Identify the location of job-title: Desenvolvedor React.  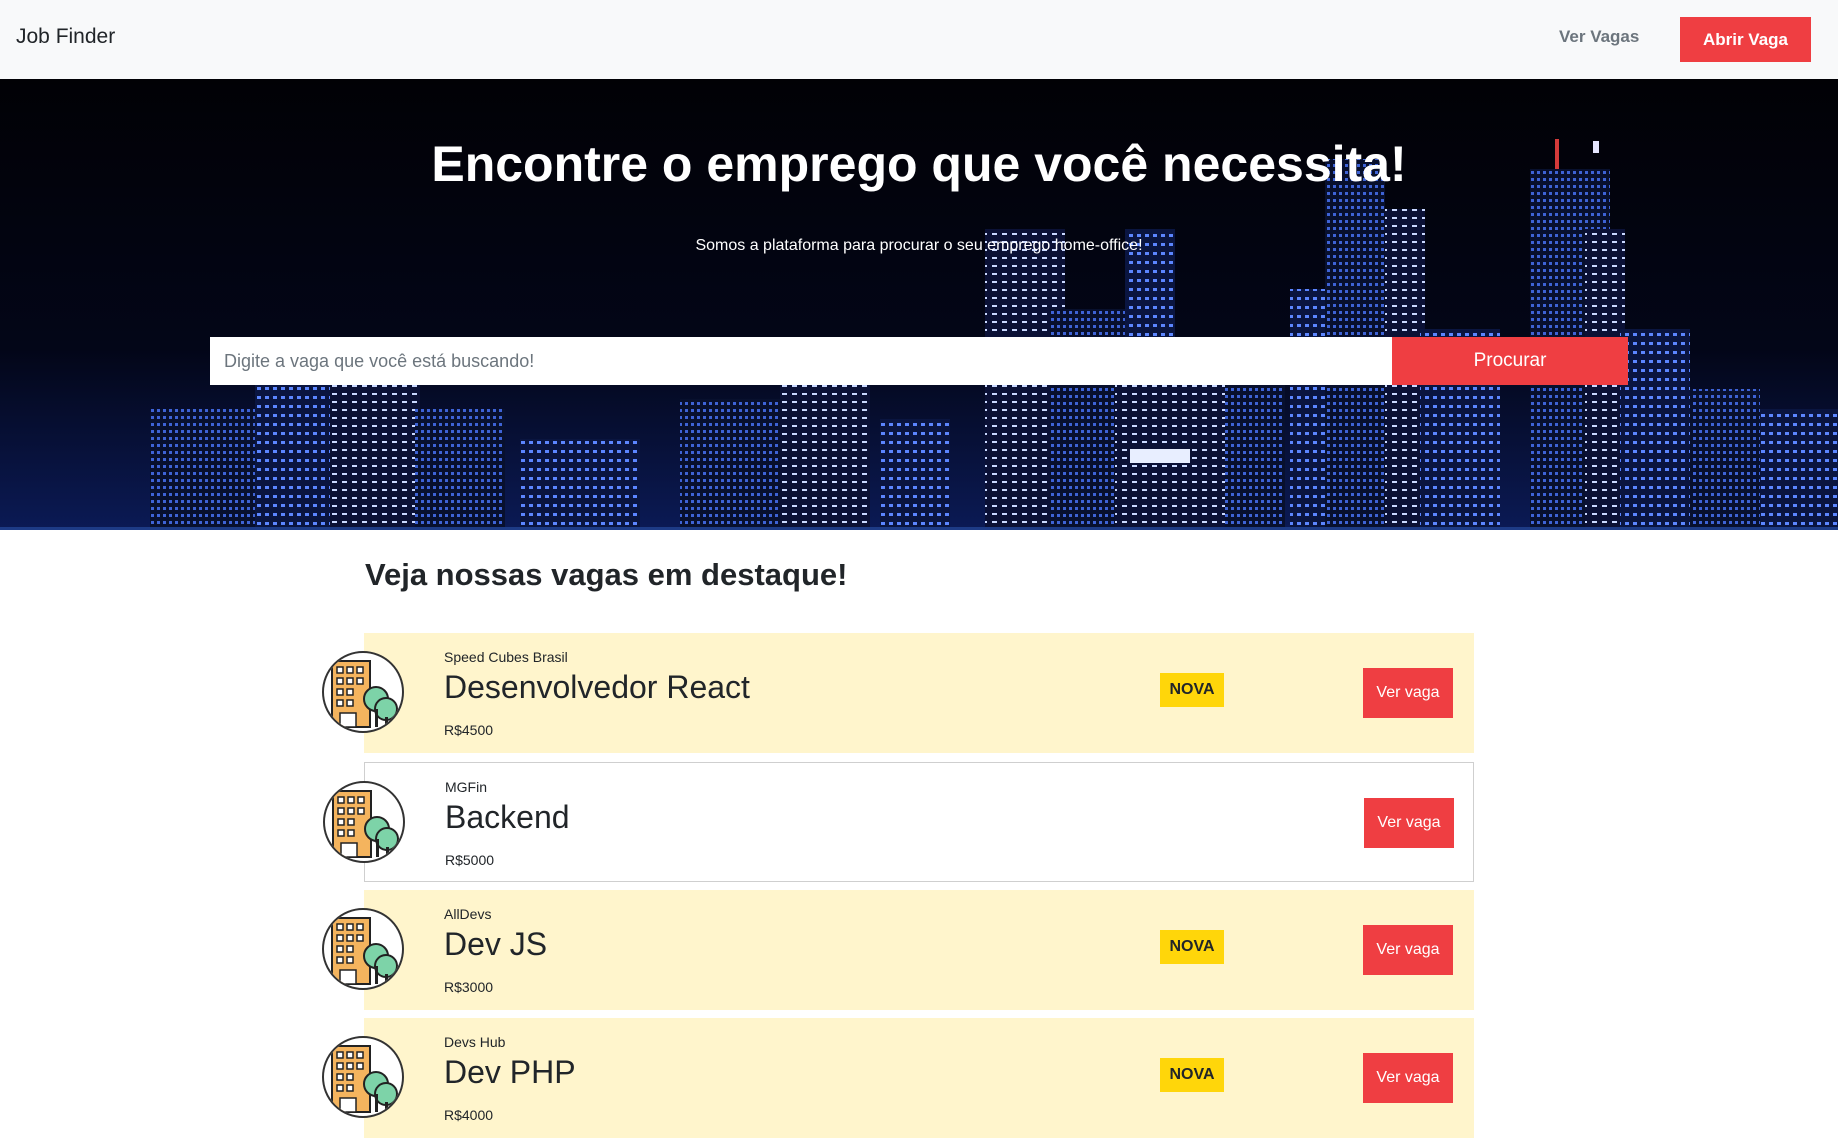
(597, 687).